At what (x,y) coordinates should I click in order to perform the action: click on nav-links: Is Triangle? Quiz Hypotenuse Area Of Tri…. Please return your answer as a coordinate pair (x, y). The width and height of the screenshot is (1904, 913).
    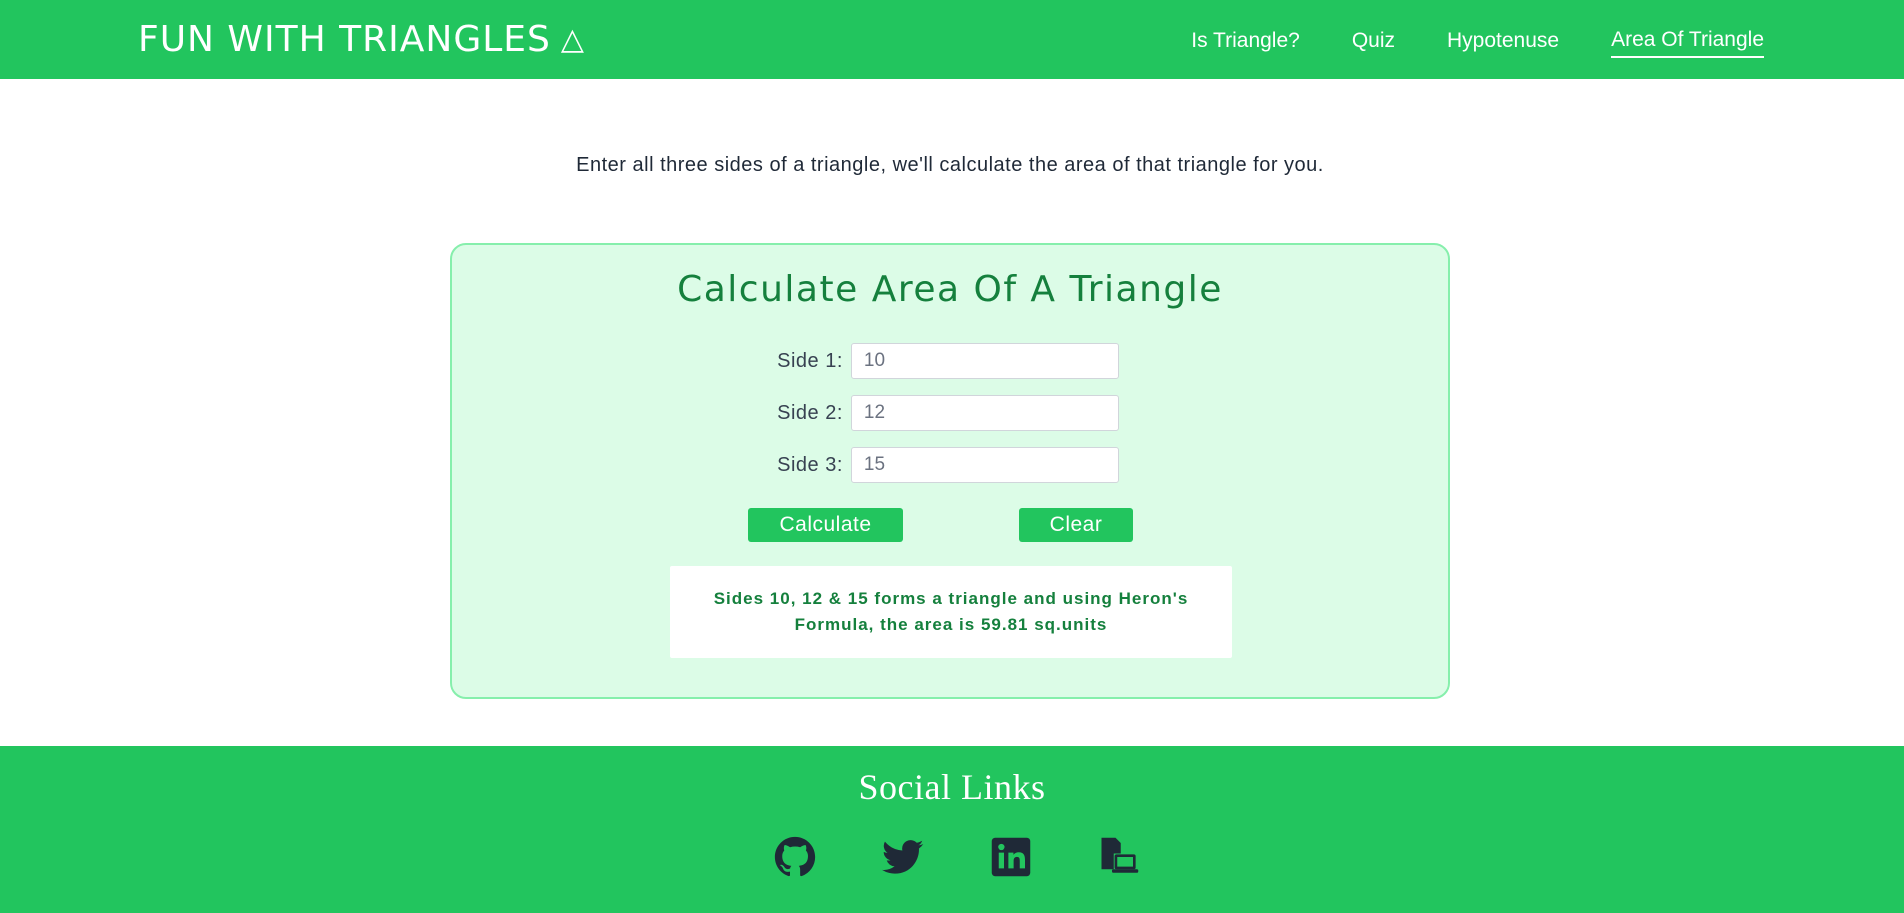
    Looking at the image, I should click on (1477, 40).